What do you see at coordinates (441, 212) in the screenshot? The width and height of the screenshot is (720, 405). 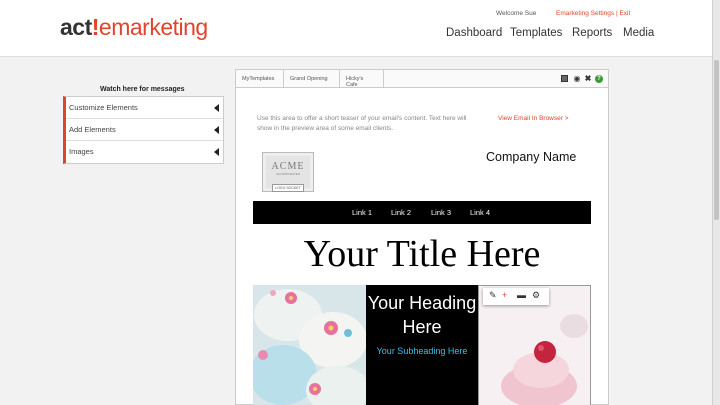 I see `email-link-3: Link 3` at bounding box center [441, 212].